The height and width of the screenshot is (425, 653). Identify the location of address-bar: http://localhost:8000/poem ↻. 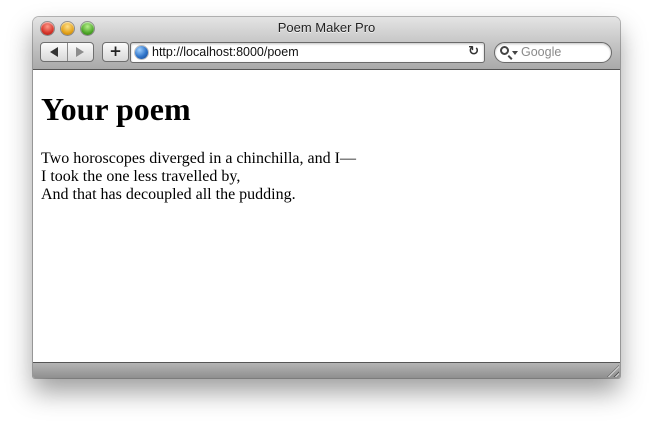
(307, 52).